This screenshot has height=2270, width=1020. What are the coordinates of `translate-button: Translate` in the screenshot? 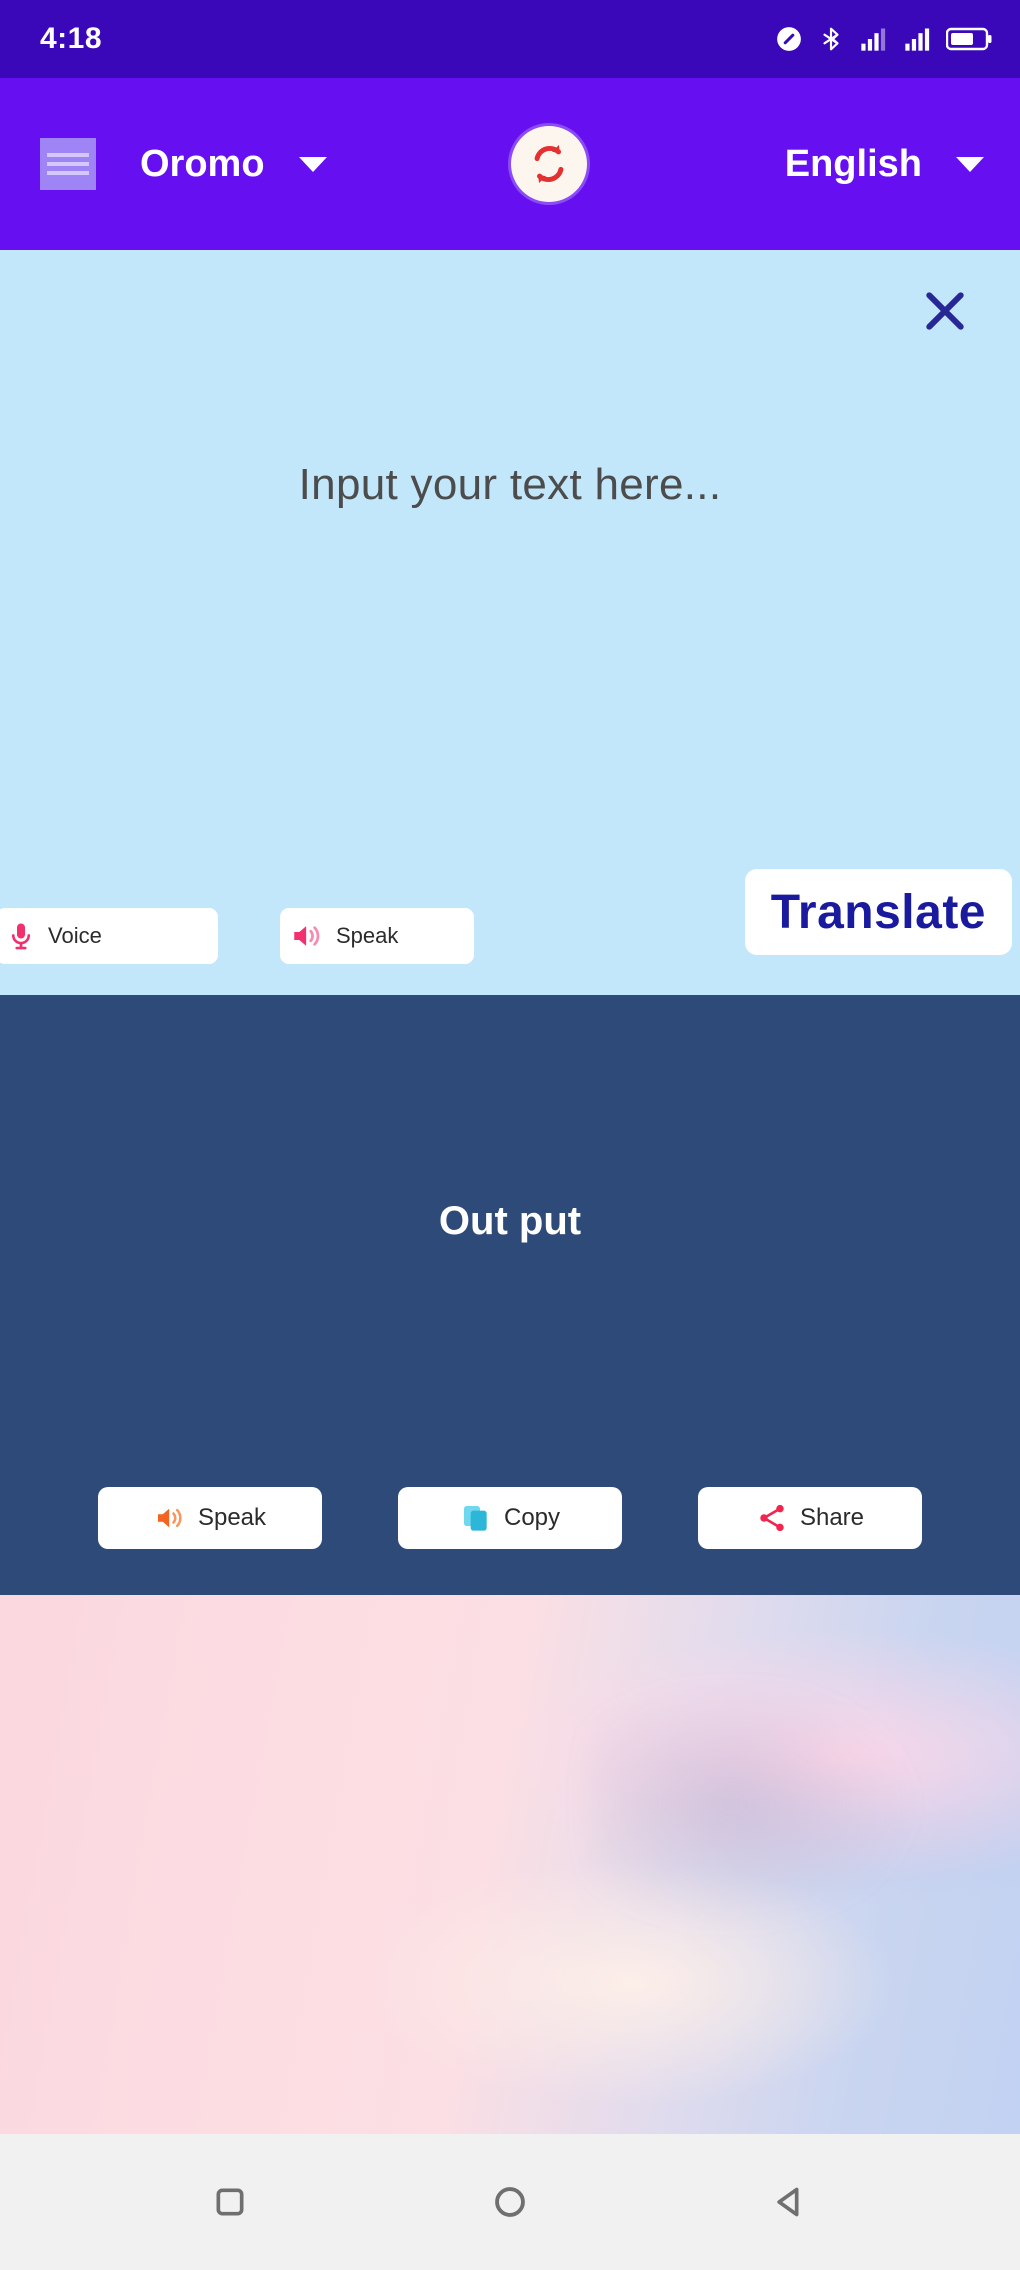 It's located at (878, 912).